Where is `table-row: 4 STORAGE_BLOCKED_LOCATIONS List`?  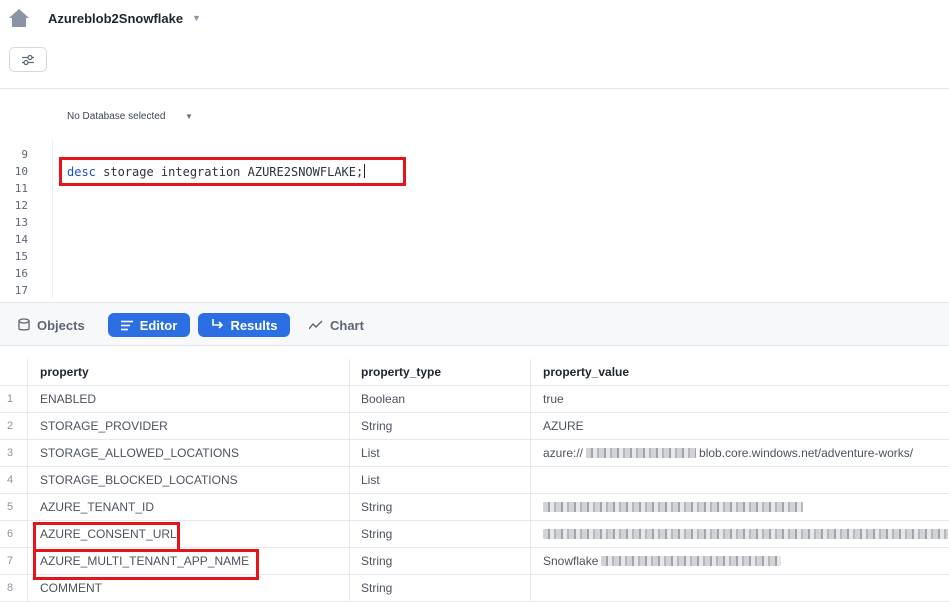
table-row: 4 STORAGE_BLOCKED_LOCATIONS List is located at coordinates (474, 480).